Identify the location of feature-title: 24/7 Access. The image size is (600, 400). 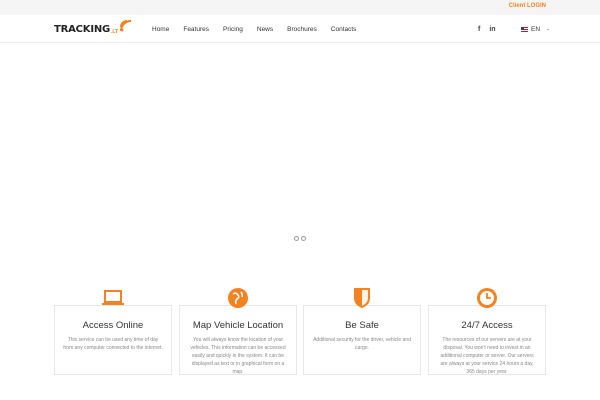
(487, 325).